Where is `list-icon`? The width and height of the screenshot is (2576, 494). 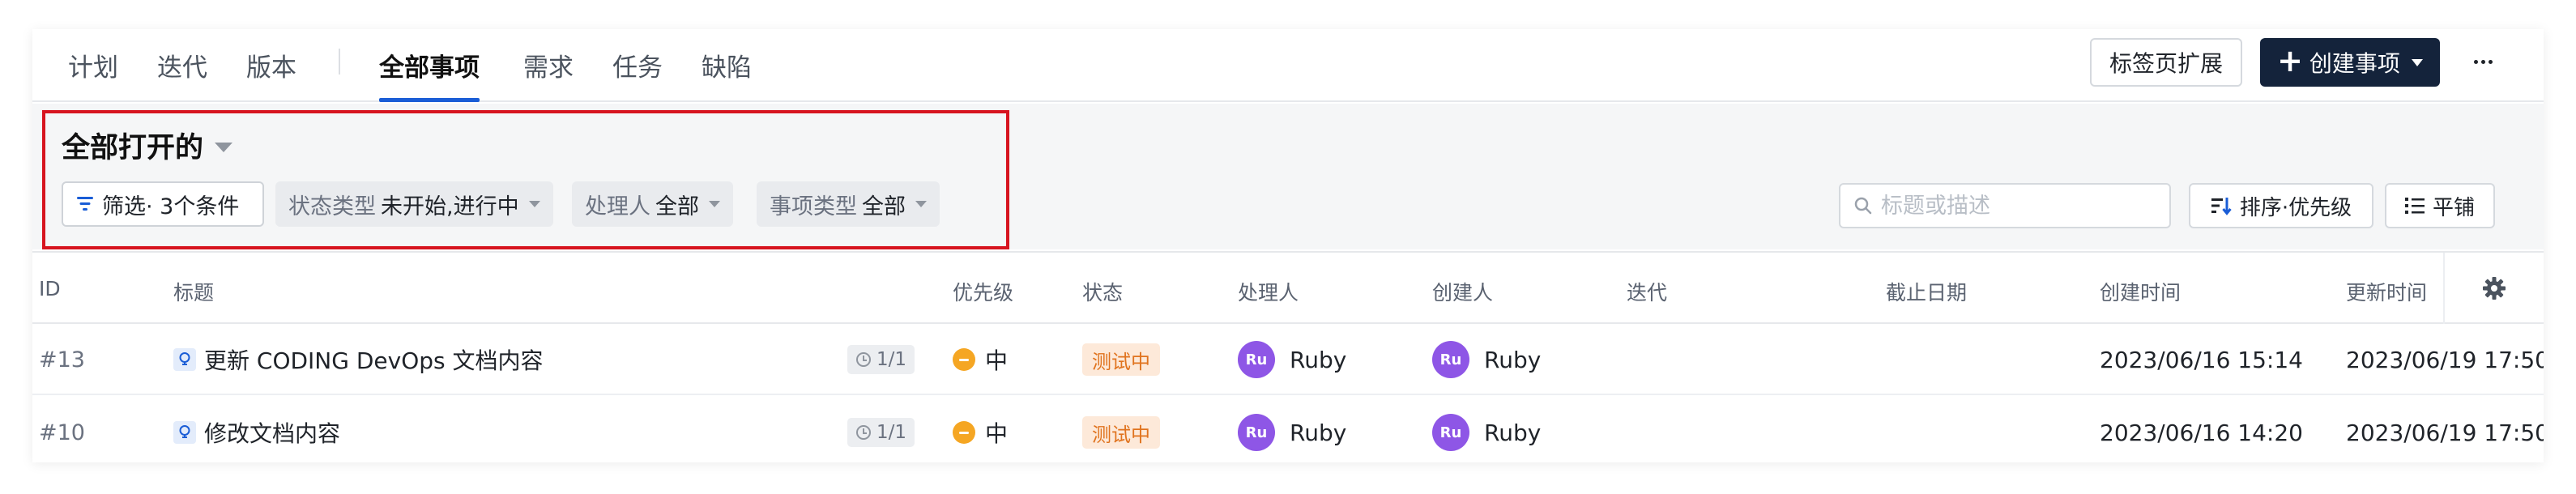 list-icon is located at coordinates (2414, 206).